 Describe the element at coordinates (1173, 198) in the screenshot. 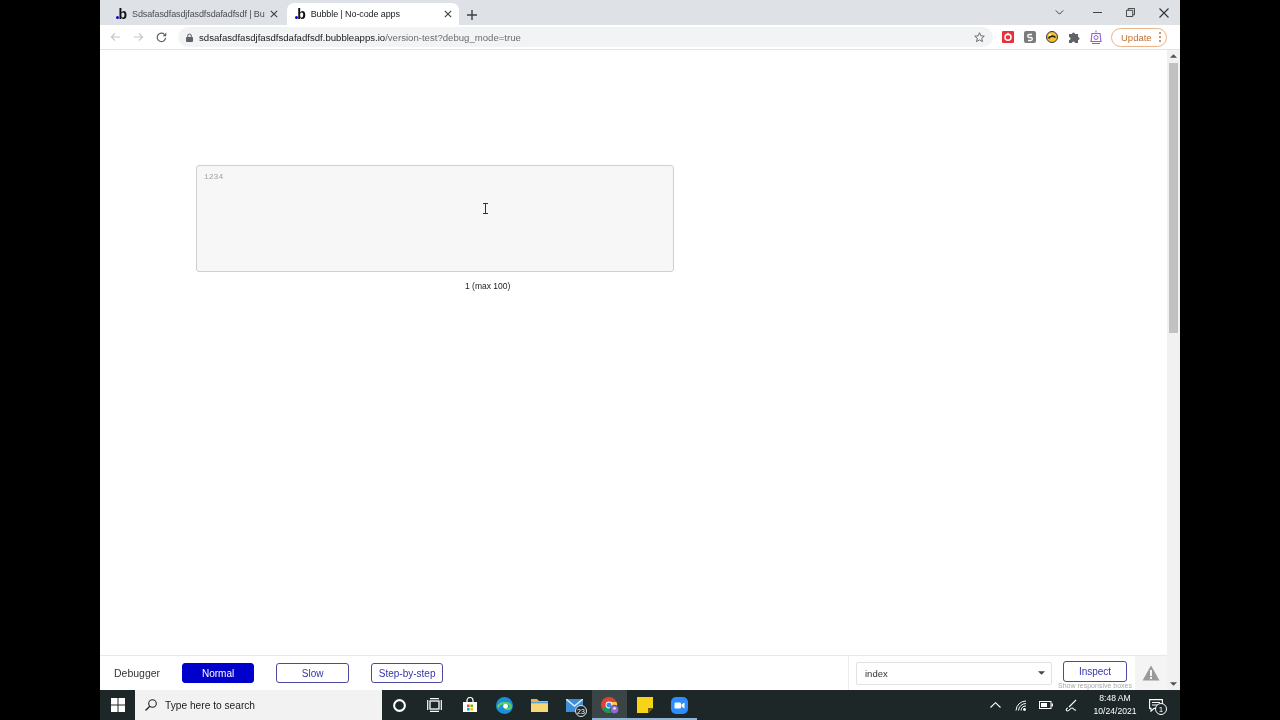

I see `scrollbar-thumb` at that location.